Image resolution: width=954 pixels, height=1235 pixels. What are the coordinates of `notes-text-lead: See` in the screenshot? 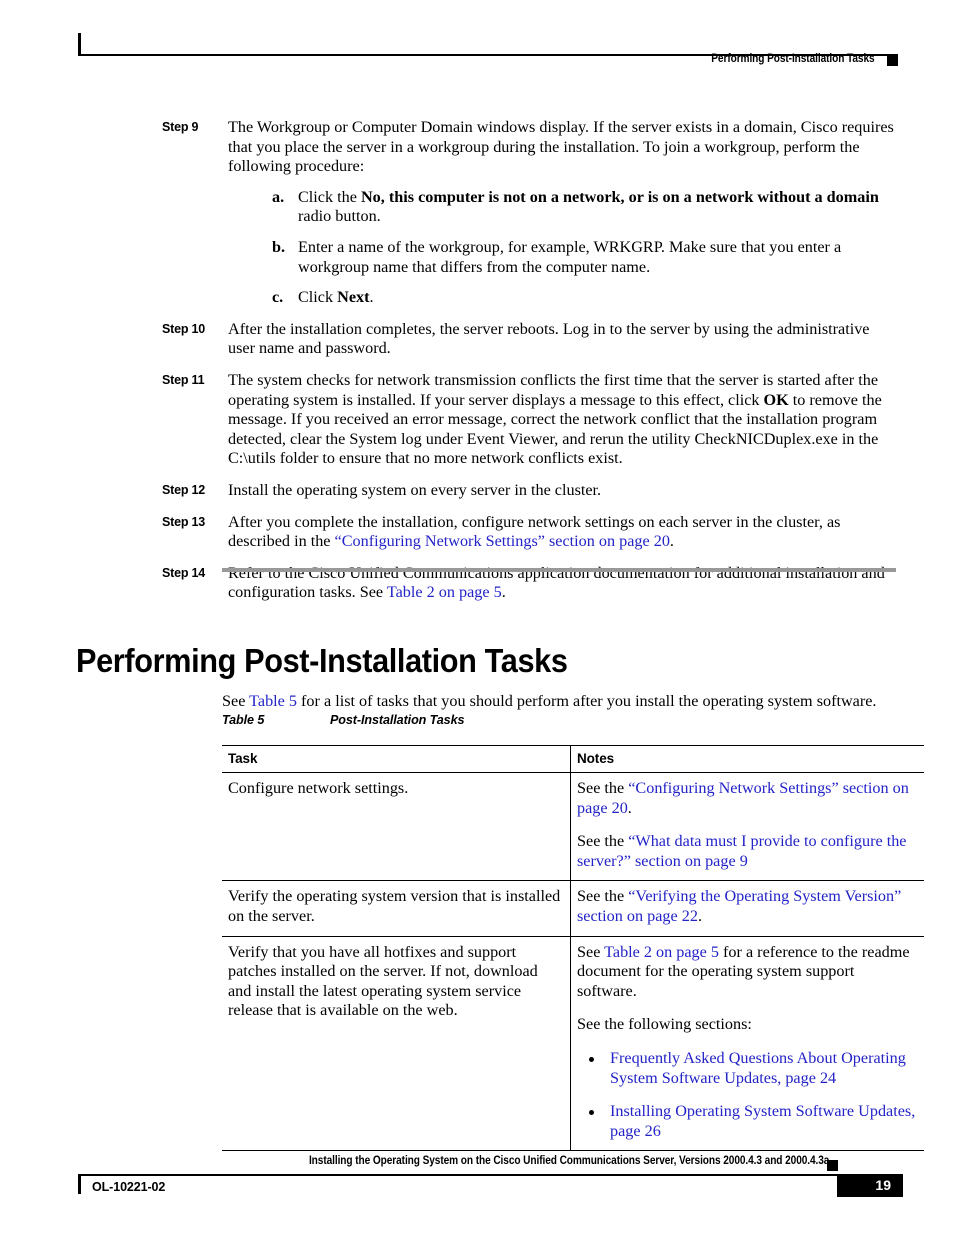 It's located at (591, 951).